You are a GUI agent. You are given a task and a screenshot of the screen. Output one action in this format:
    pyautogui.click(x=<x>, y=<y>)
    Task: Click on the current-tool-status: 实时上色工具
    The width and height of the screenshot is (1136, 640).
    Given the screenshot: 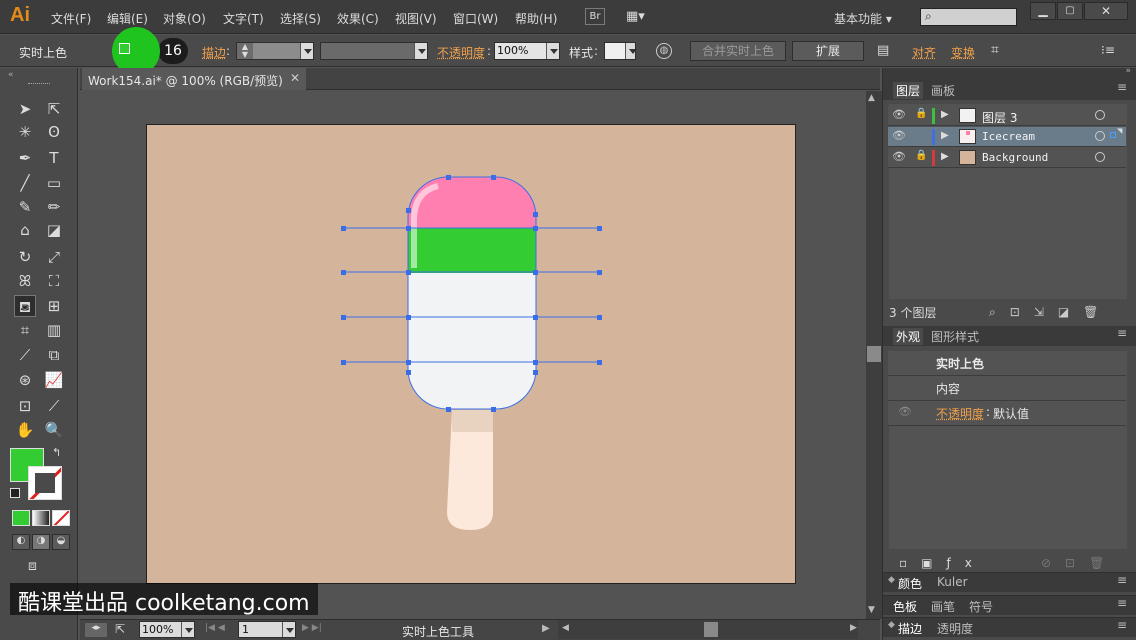 What is the action you would take?
    pyautogui.click(x=438, y=632)
    